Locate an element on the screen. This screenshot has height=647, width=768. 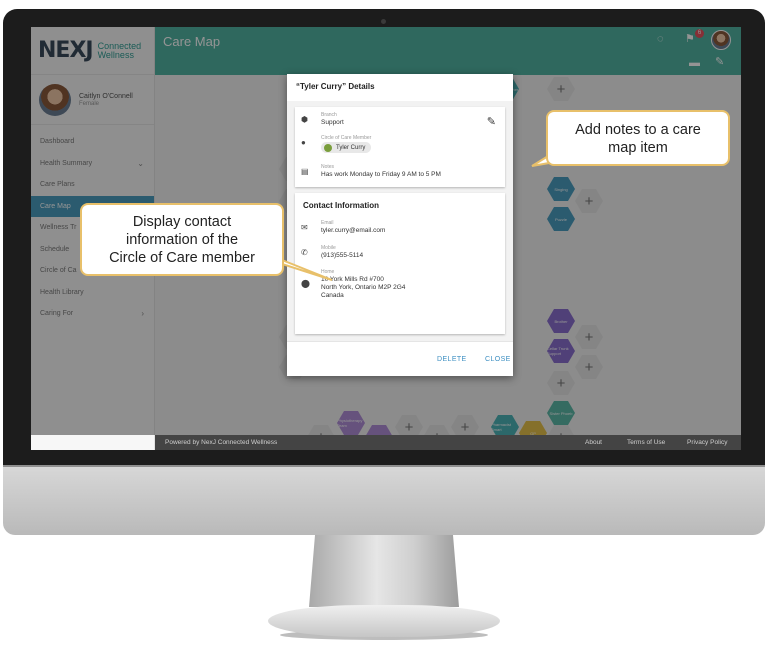
notes-callout: Add notes to a care map item is located at coordinates (638, 138).